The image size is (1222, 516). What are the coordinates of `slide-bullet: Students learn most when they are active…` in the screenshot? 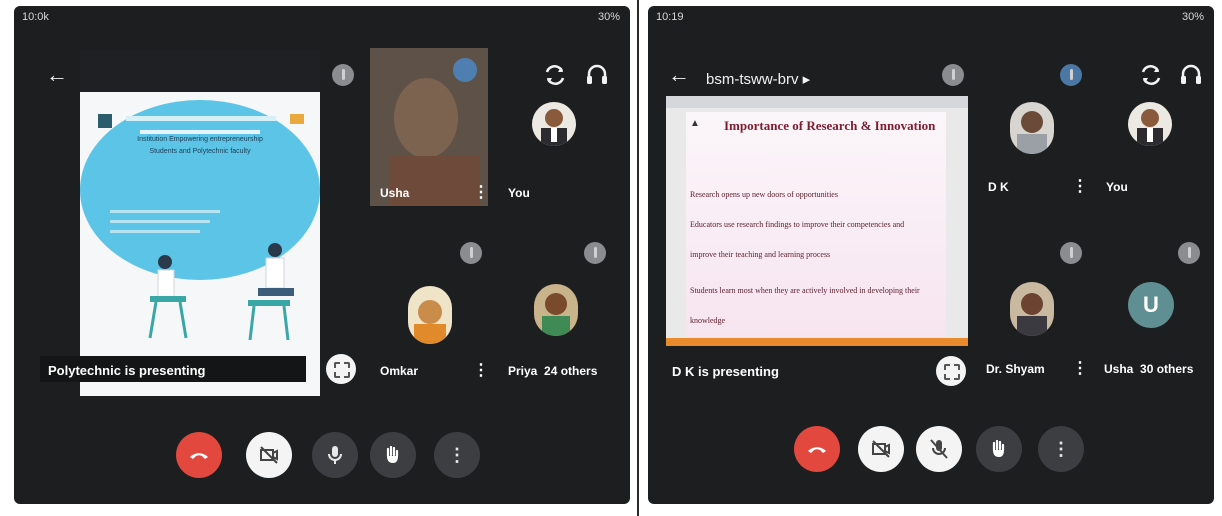 It's located at (805, 290).